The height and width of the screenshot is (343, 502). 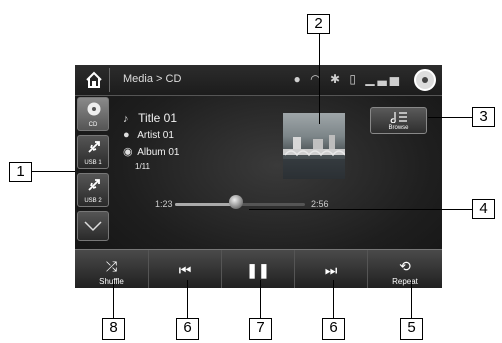 What do you see at coordinates (126, 135) in the screenshot?
I see `artist-icon: ●` at bounding box center [126, 135].